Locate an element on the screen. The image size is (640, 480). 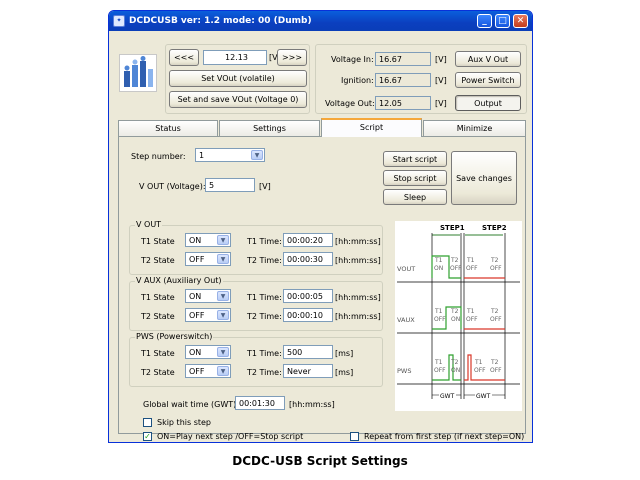
start-script-button: Start script is located at coordinates (415, 159).